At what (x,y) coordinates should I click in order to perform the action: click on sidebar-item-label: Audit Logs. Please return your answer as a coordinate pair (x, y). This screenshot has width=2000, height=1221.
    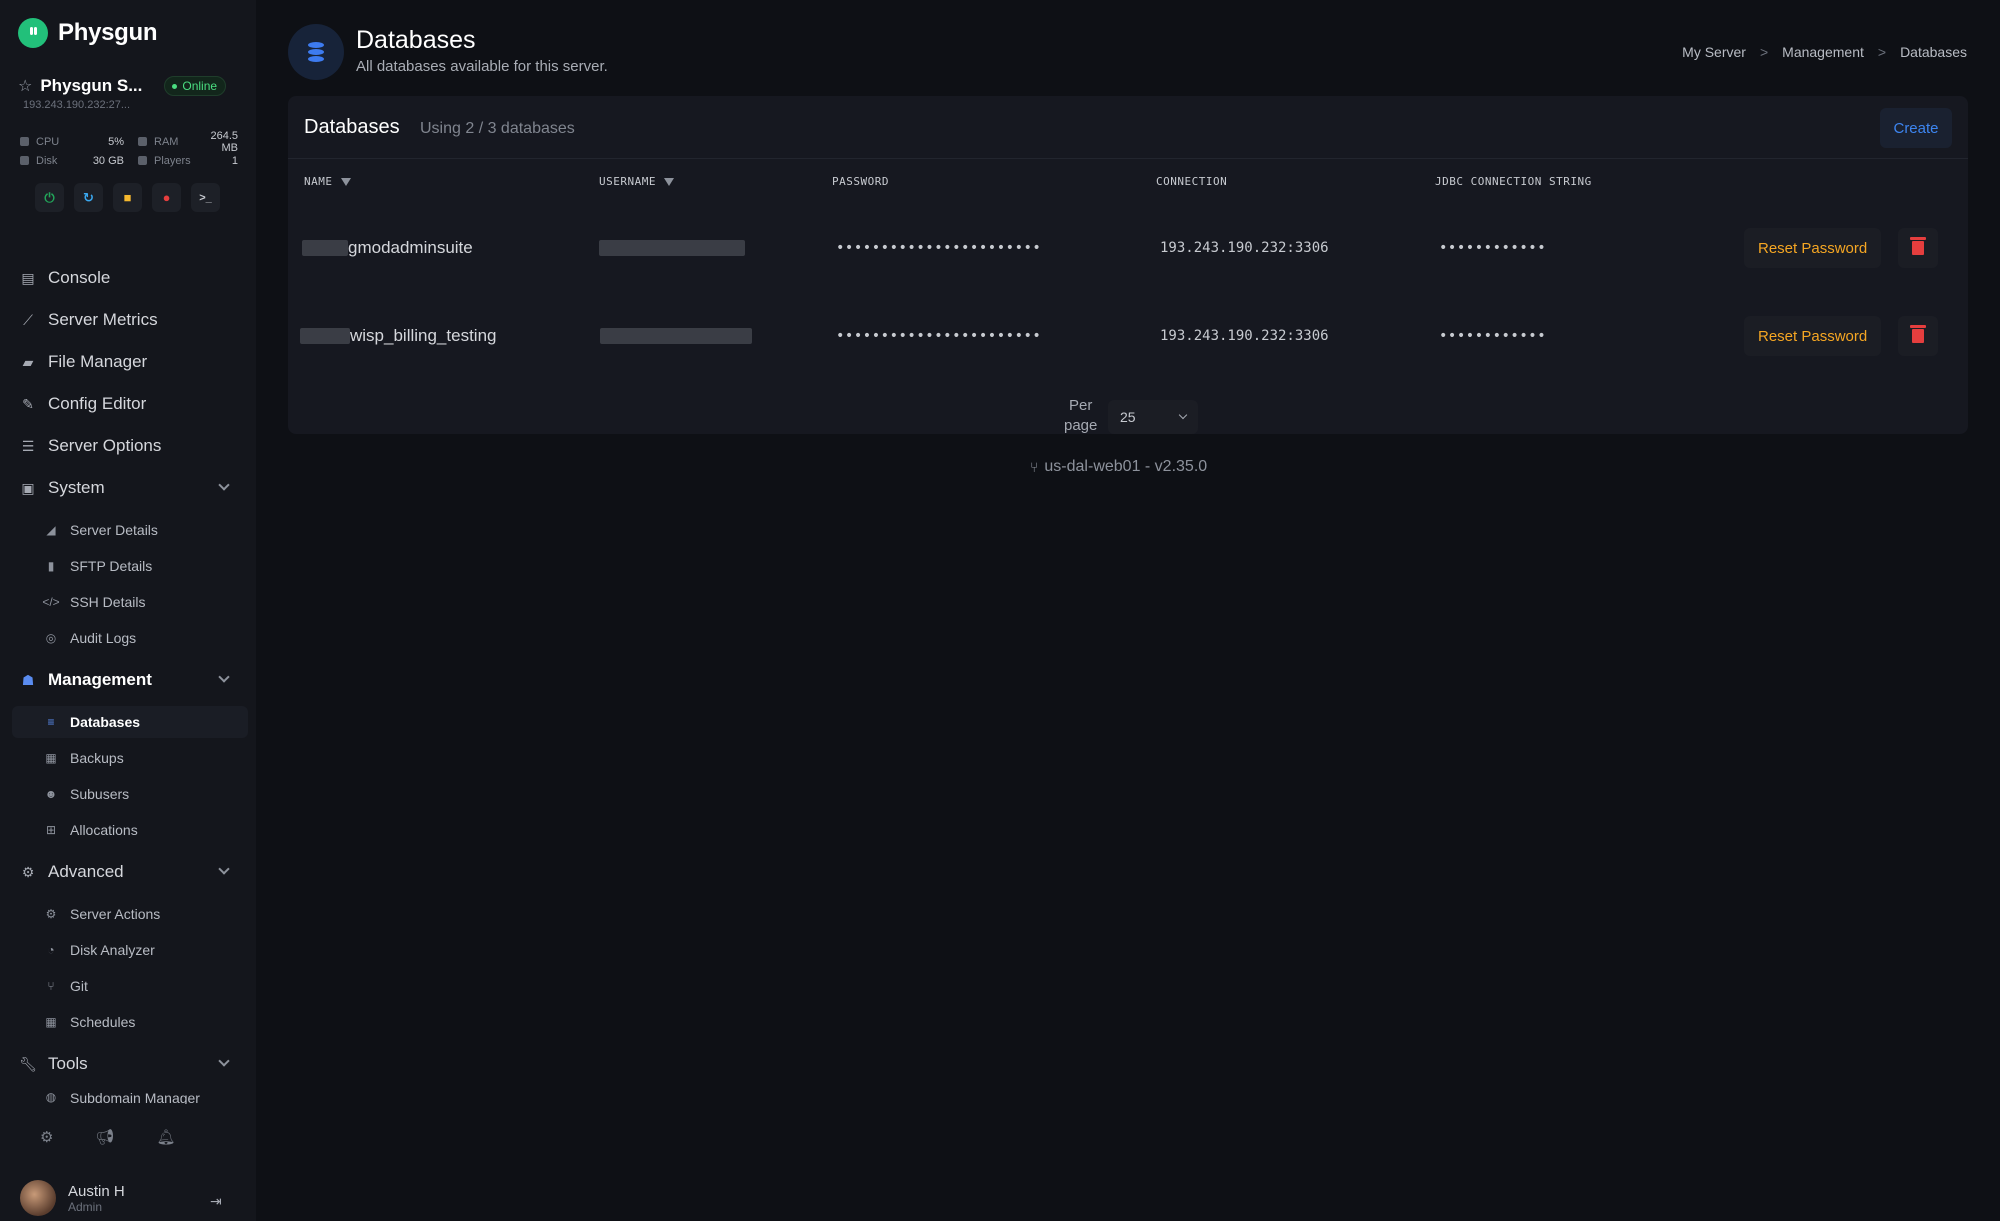
    Looking at the image, I should click on (103, 638).